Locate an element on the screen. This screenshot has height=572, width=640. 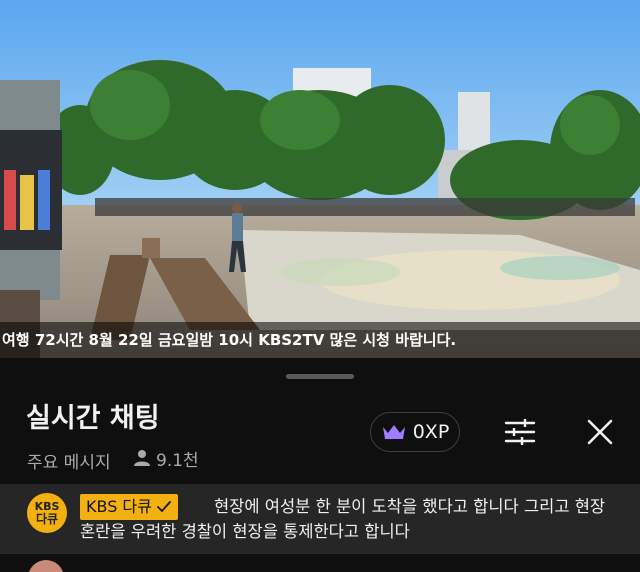
verified-check-icon is located at coordinates (163, 507).